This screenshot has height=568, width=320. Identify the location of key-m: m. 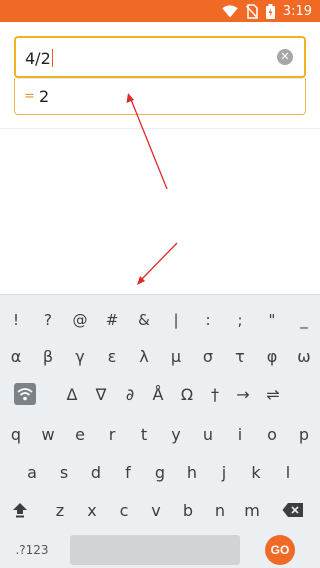
(252, 510).